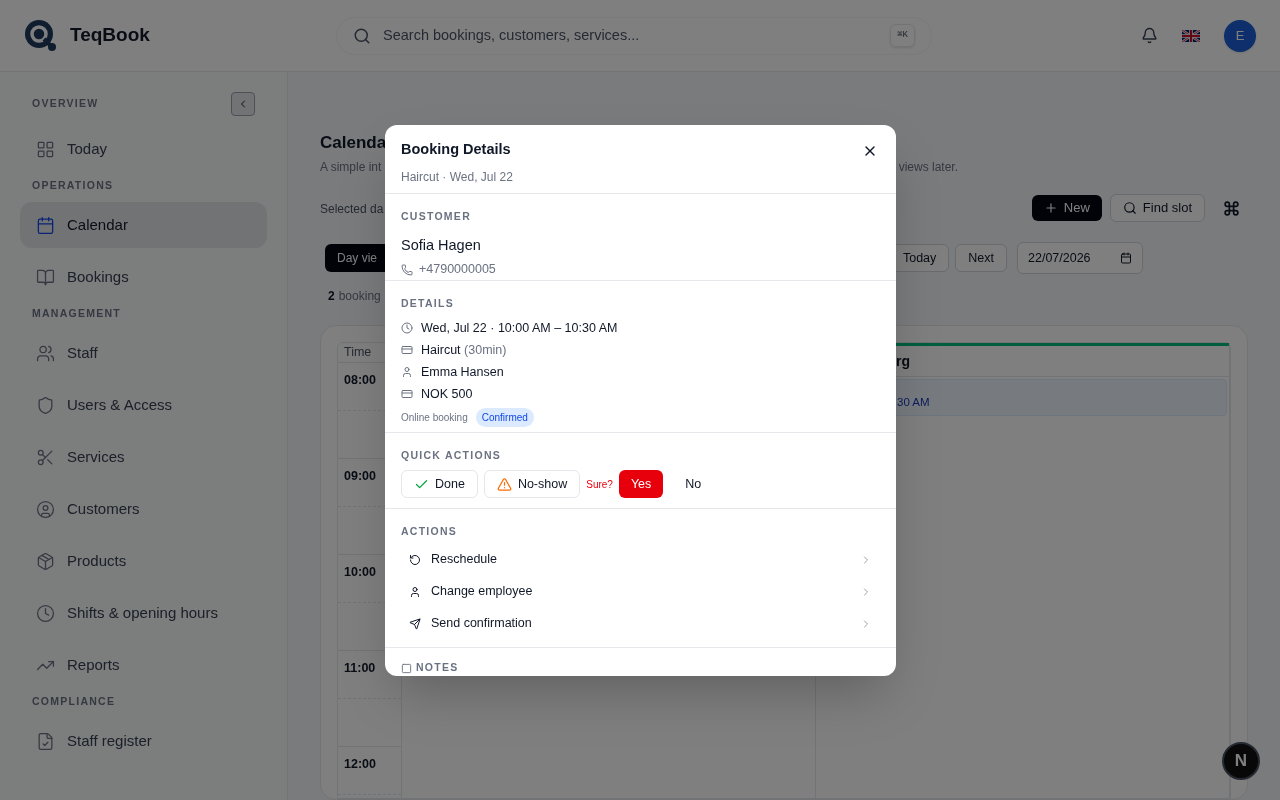 The width and height of the screenshot is (1280, 800). Describe the element at coordinates (902, 35) in the screenshot. I see `shortcut-key: ⌘K` at that location.